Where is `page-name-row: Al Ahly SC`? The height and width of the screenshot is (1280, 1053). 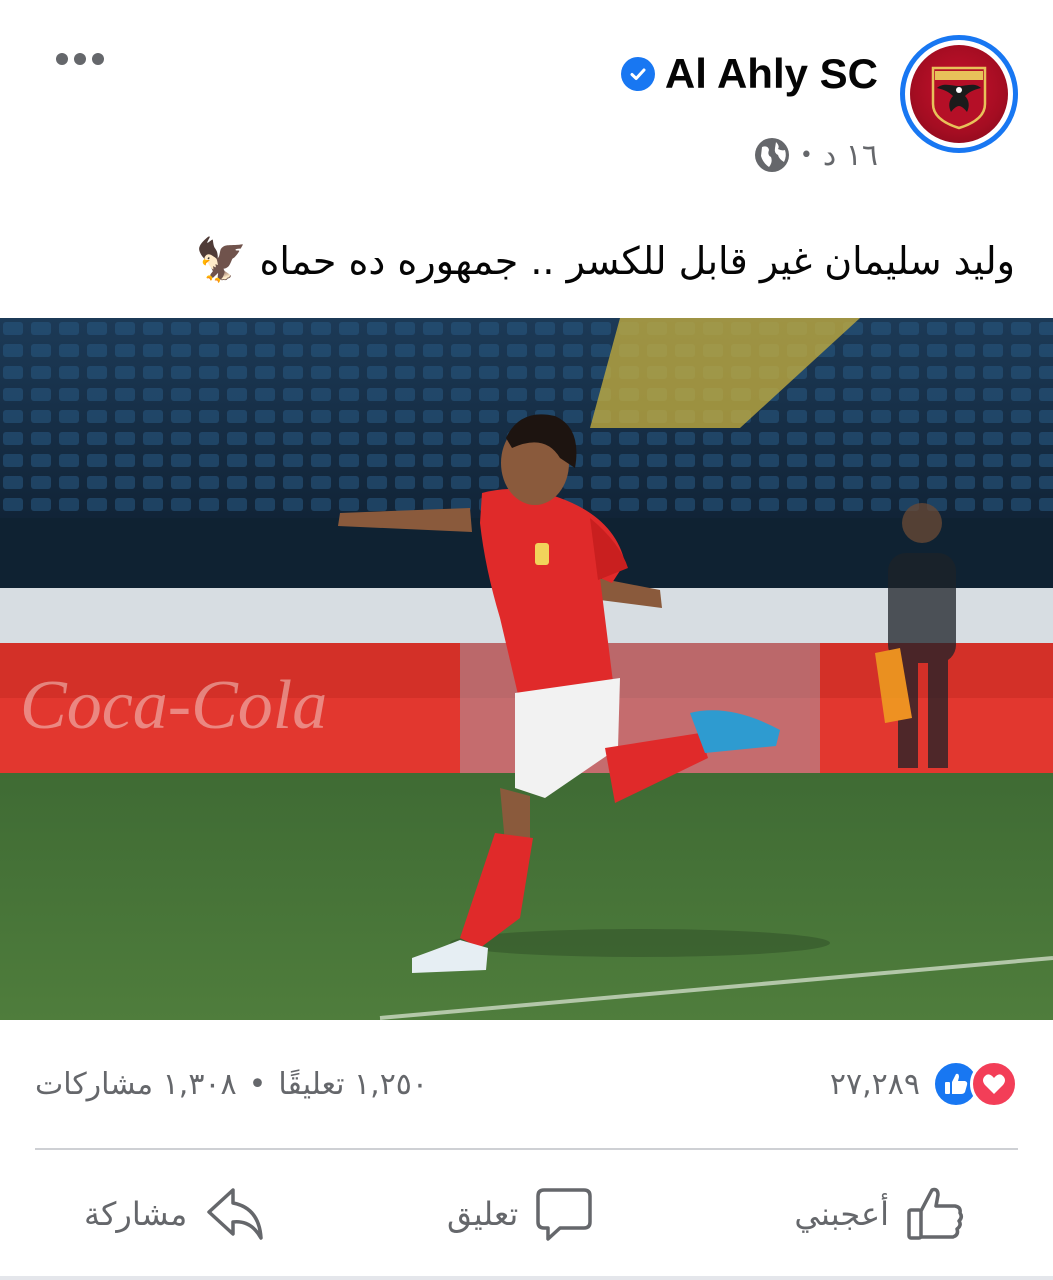 page-name-row: Al Ahly SC is located at coordinates (749, 74).